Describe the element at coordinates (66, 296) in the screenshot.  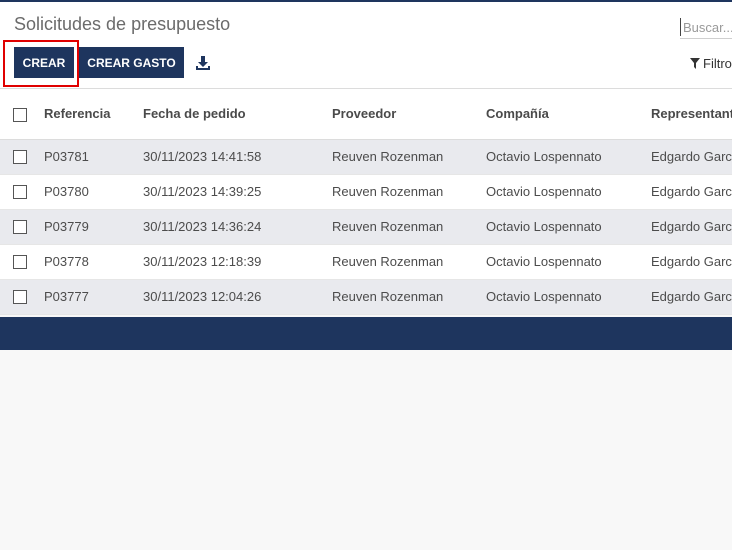
I see `cell-reference: P03777` at that location.